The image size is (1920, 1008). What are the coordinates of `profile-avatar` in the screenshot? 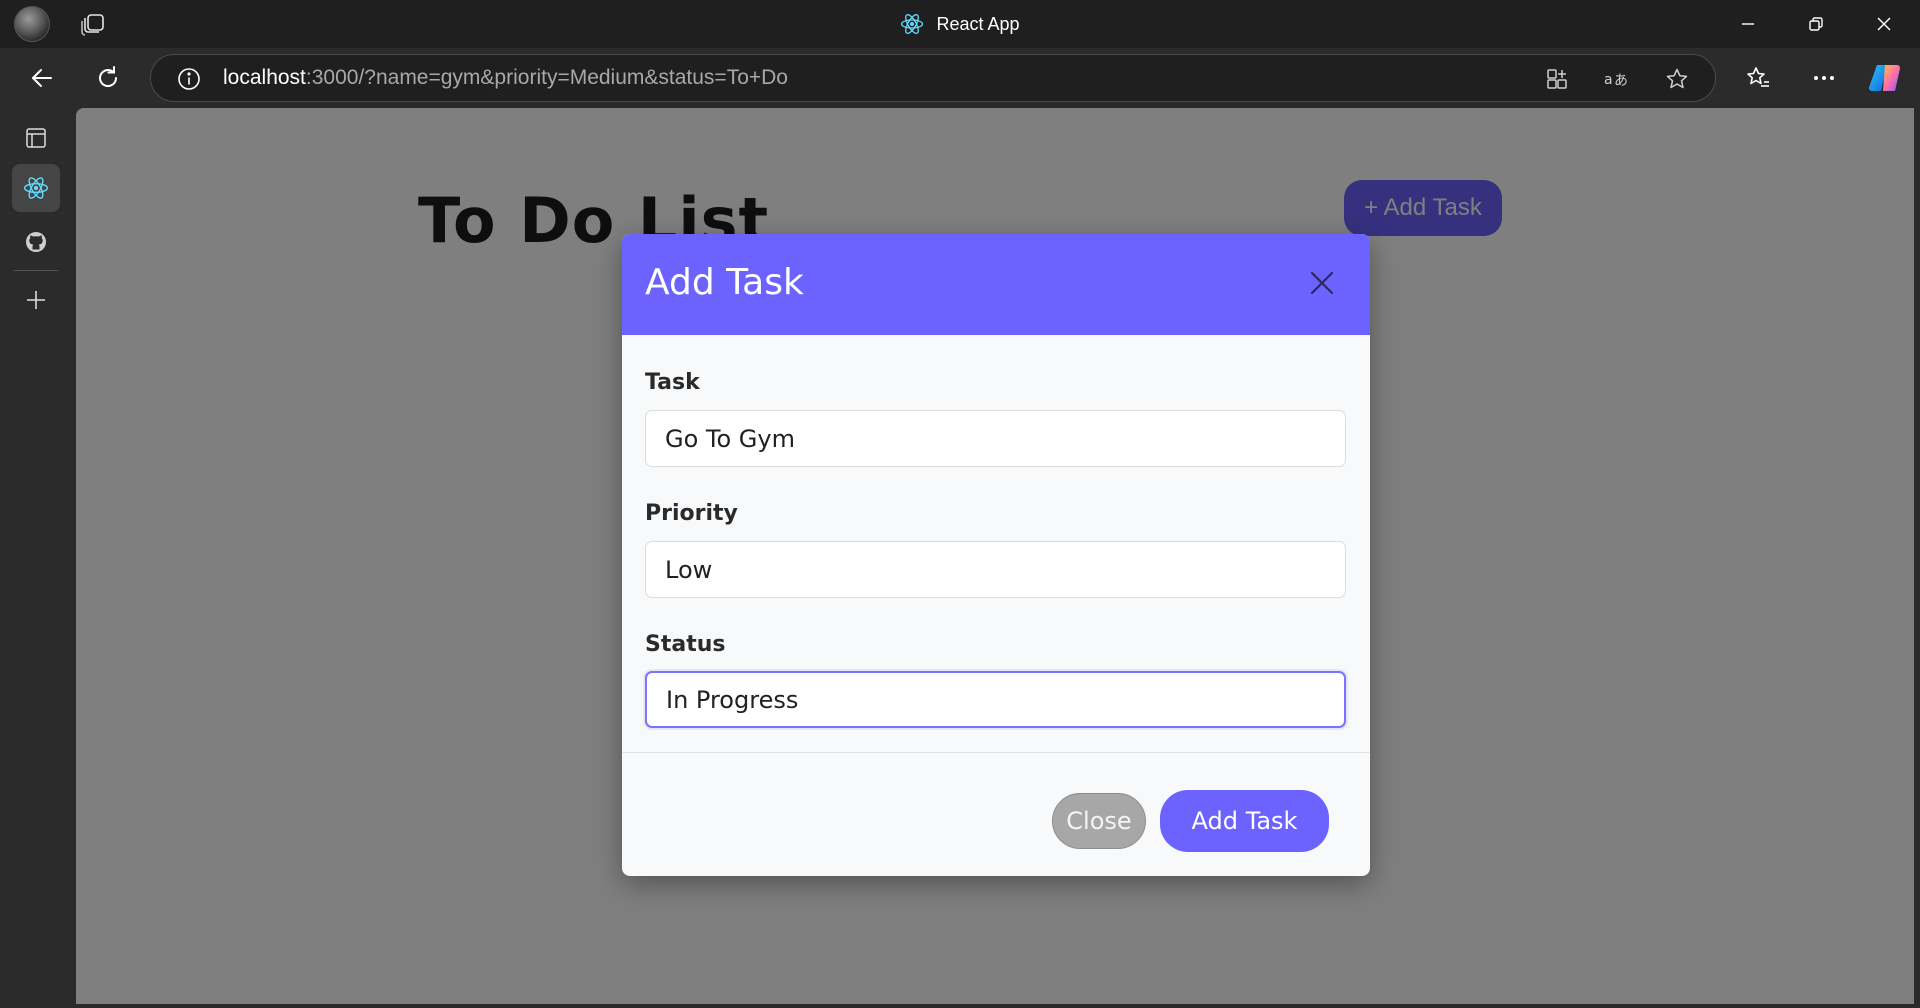 It's located at (32, 24).